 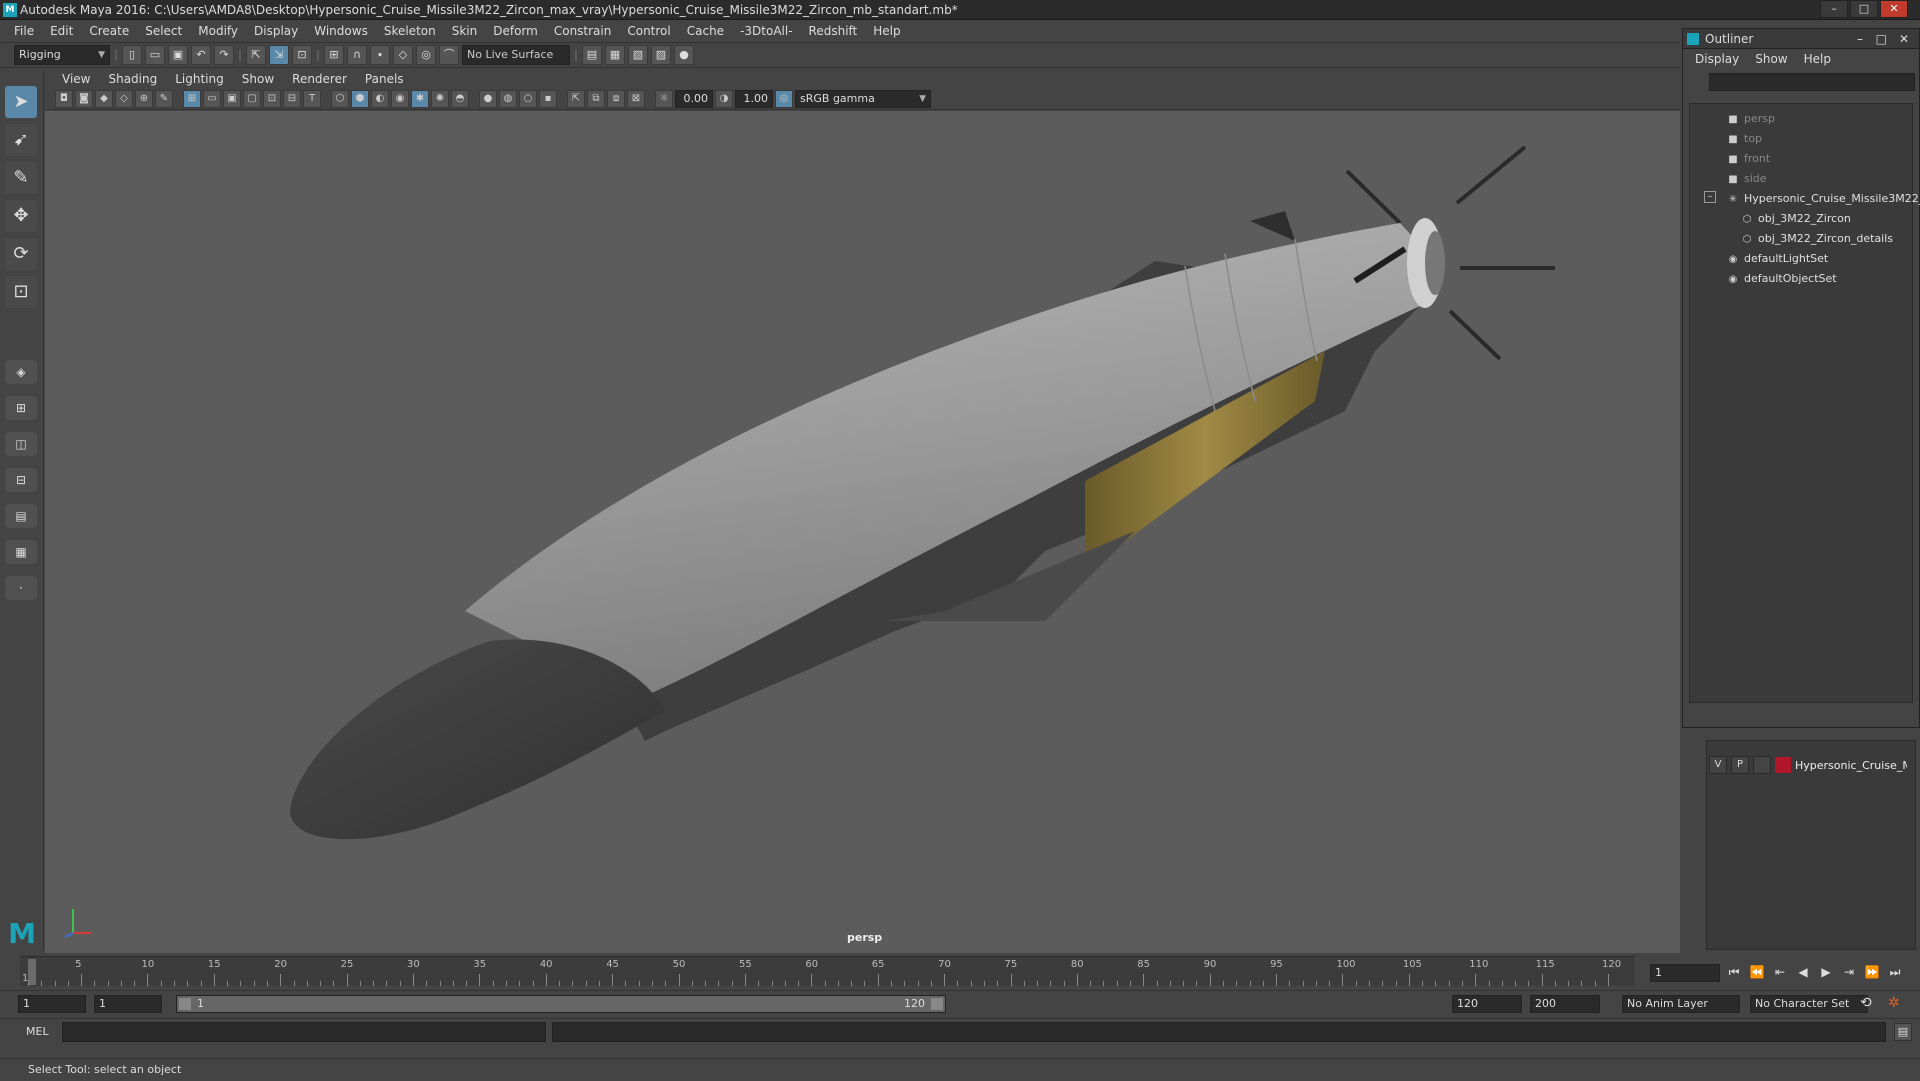 I want to click on wireframe-icon: ⬡, so click(x=340, y=98).